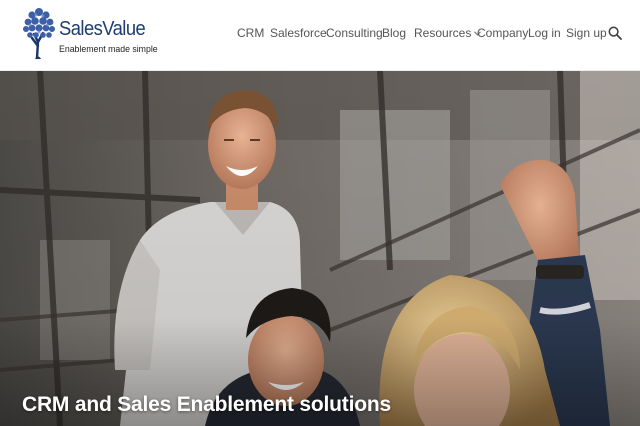  I want to click on nav-item-resources-label: Resources, so click(443, 33).